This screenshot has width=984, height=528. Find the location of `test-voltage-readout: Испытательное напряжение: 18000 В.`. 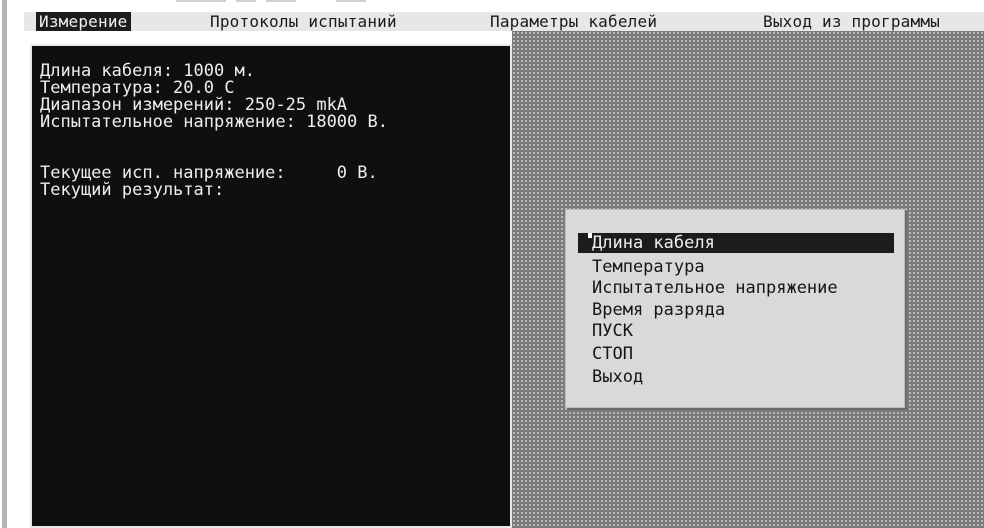

test-voltage-readout: Испытательное напряжение: 18000 В. is located at coordinates (214, 122).